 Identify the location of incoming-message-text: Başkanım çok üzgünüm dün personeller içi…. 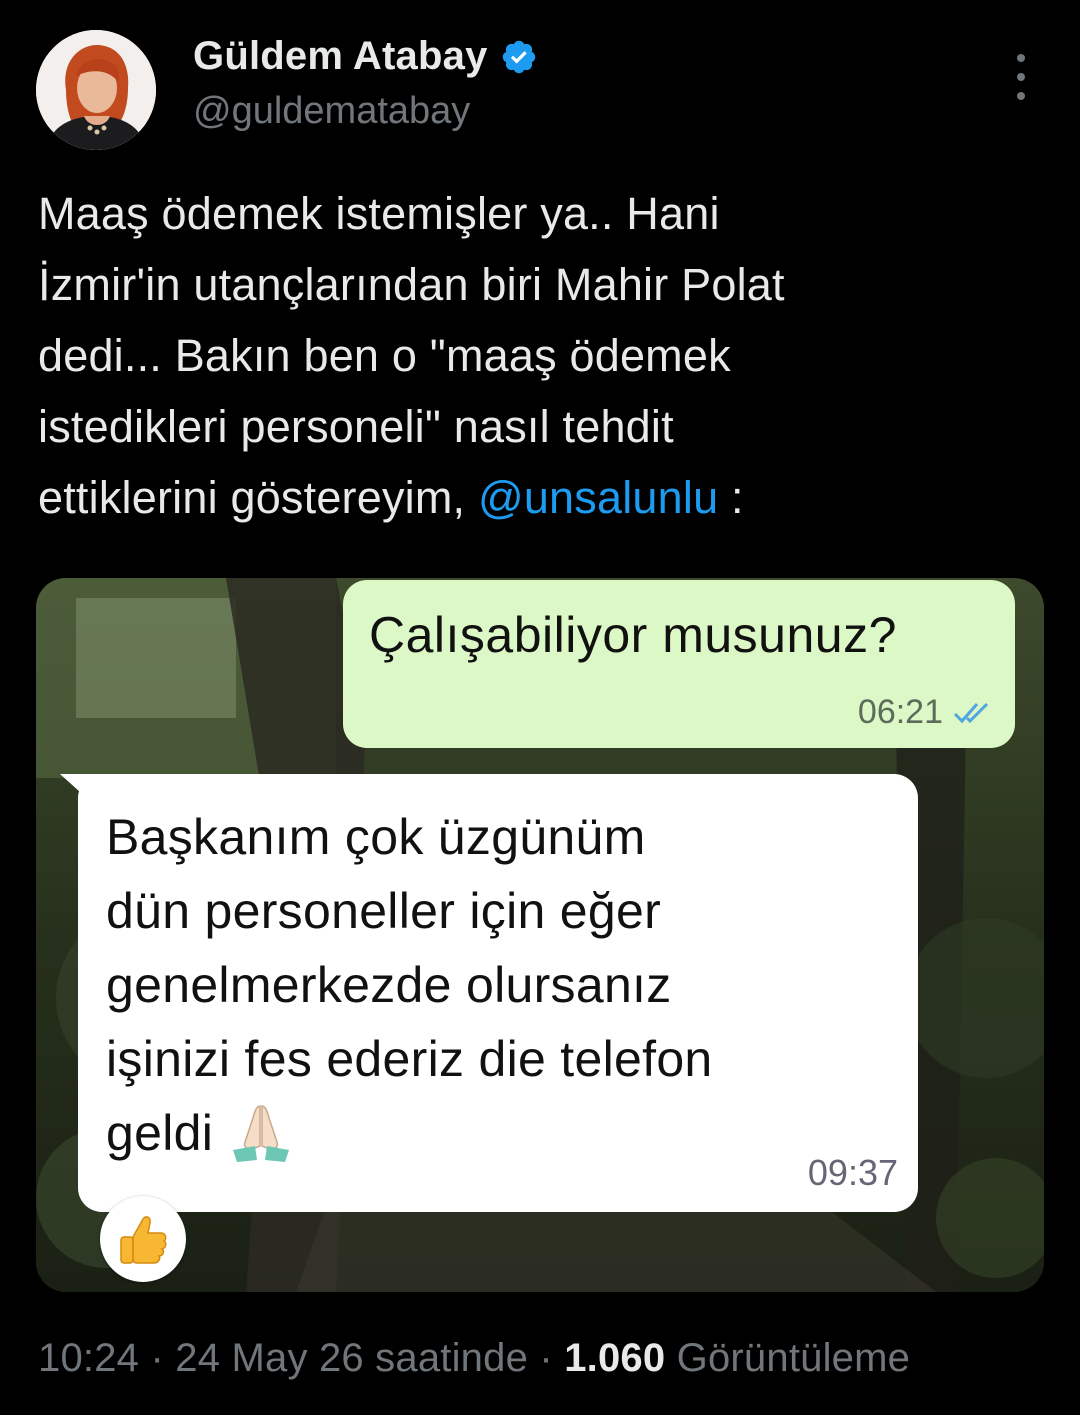
(409, 985).